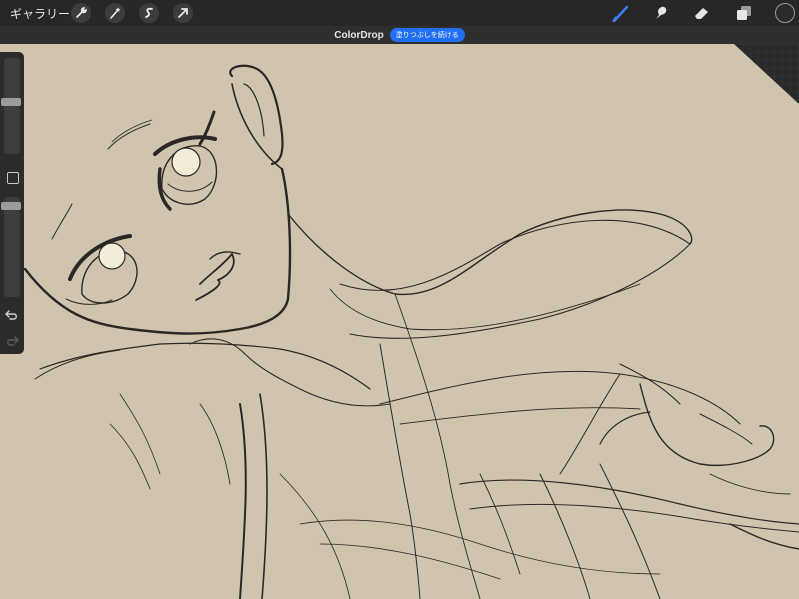 The image size is (799, 599). I want to click on wrench-icon, so click(81, 12).